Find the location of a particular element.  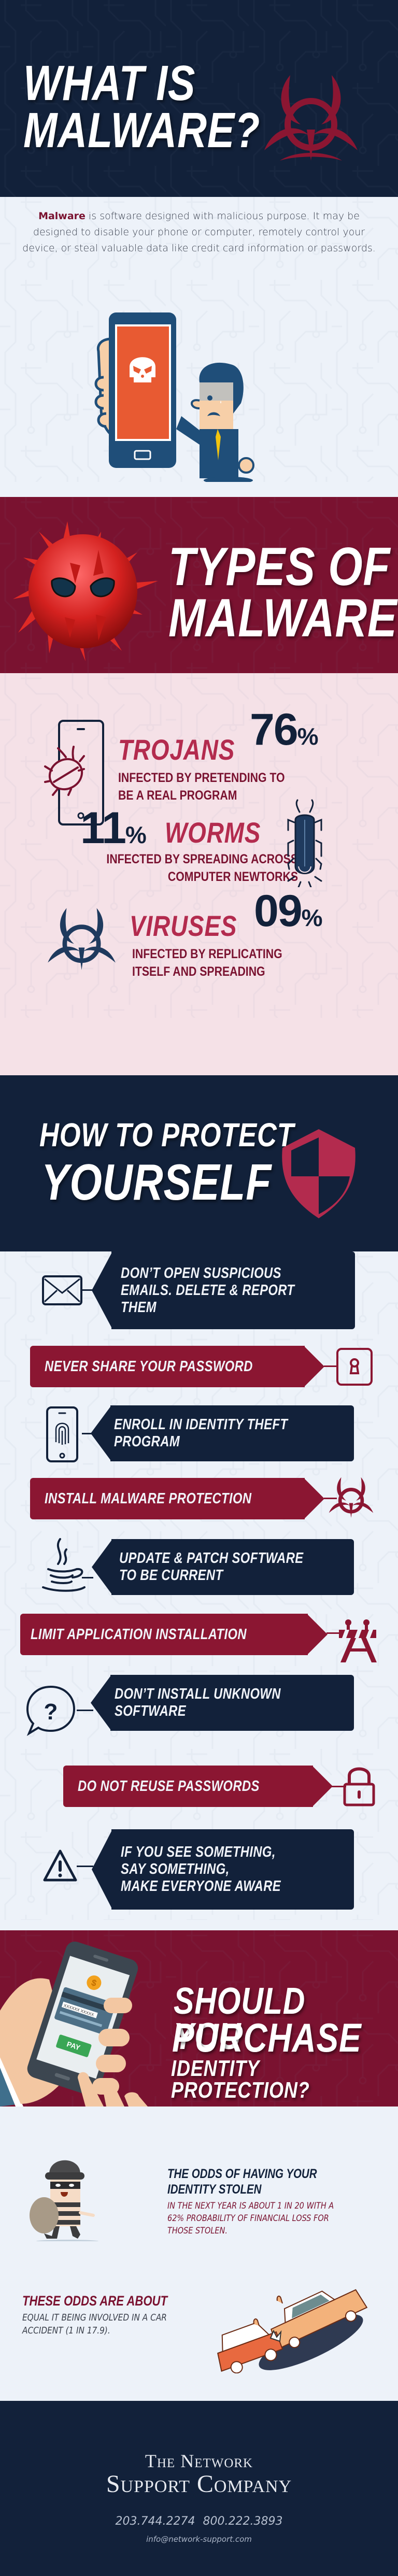

hand-phone-pay-illustration: $ XXXXXX XXXXX PAY is located at coordinates (74, 2024).